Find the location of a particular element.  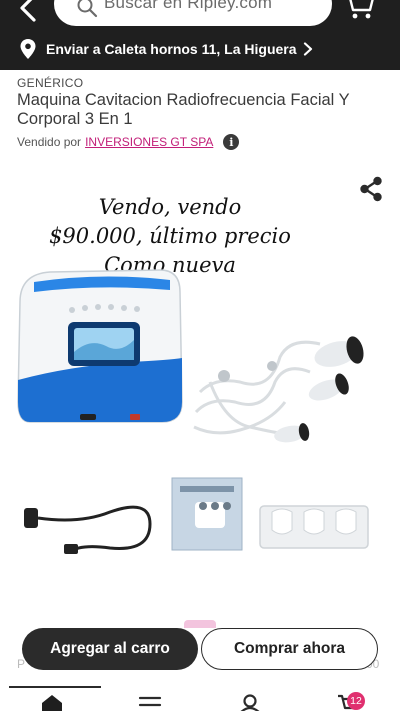

cavitation-machine is located at coordinates (100, 346).